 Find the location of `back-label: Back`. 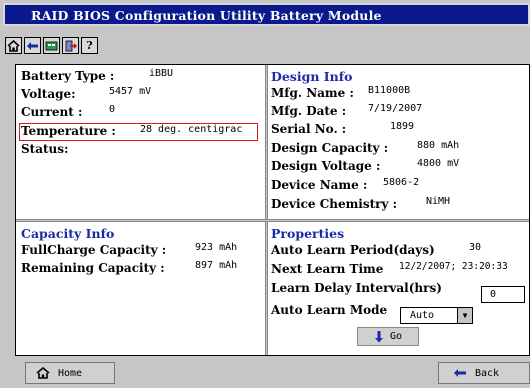

back-label: Back is located at coordinates (487, 373).